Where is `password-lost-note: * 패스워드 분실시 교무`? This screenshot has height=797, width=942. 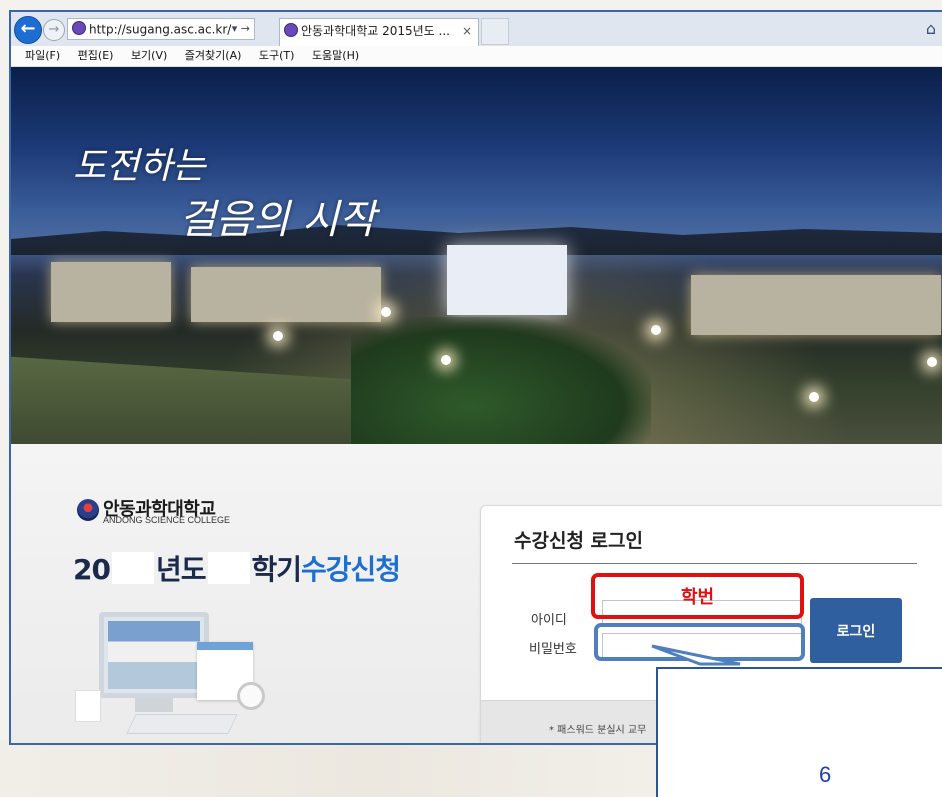 password-lost-note: * 패스워드 분실시 교무 is located at coordinates (598, 730).